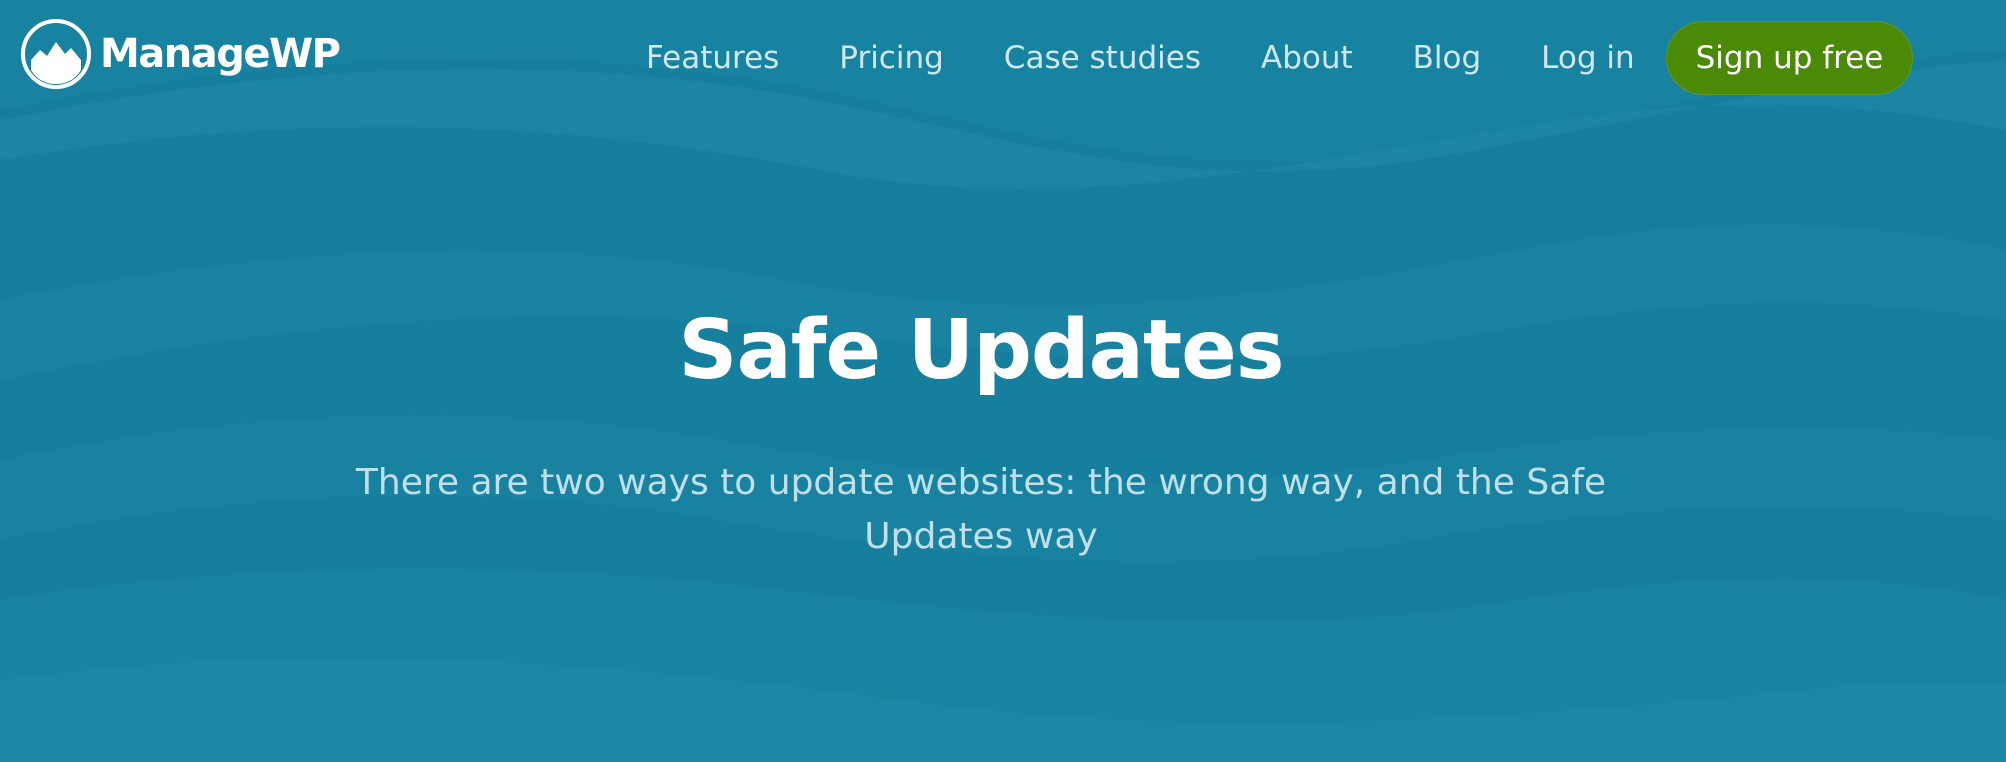 Image resolution: width=2006 pixels, height=762 pixels. I want to click on nav-blog: Blog, so click(1447, 58).